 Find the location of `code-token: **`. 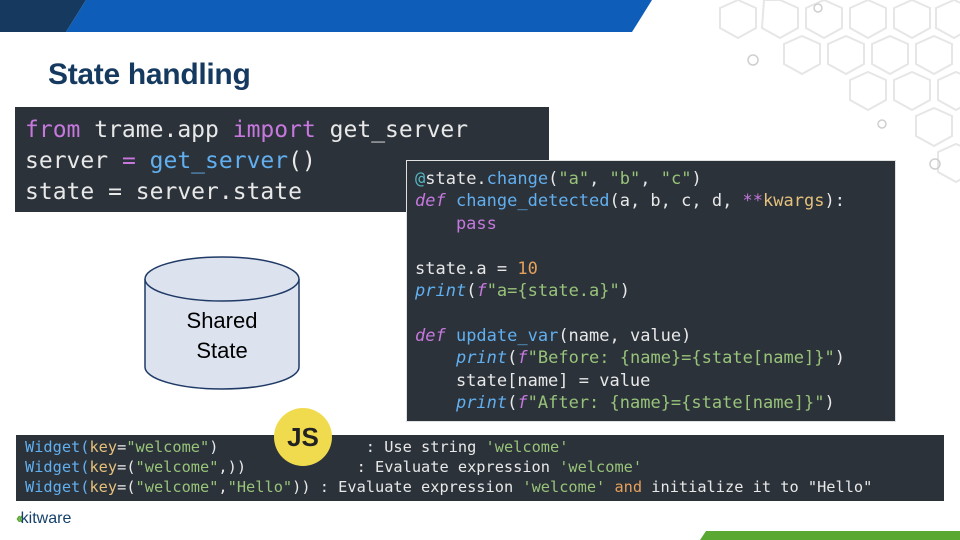

code-token: ** is located at coordinates (753, 201).